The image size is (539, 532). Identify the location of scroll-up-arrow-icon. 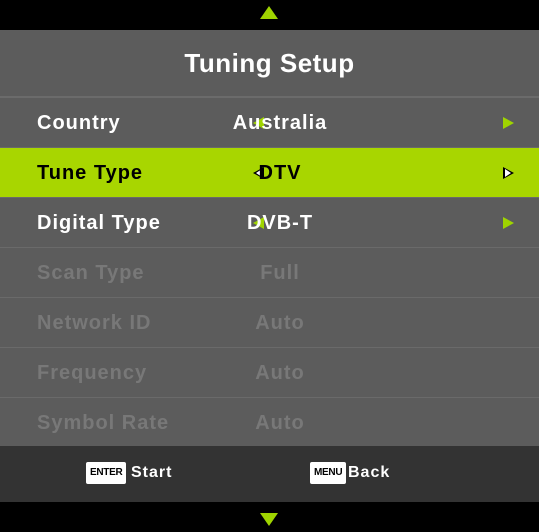
(269, 12).